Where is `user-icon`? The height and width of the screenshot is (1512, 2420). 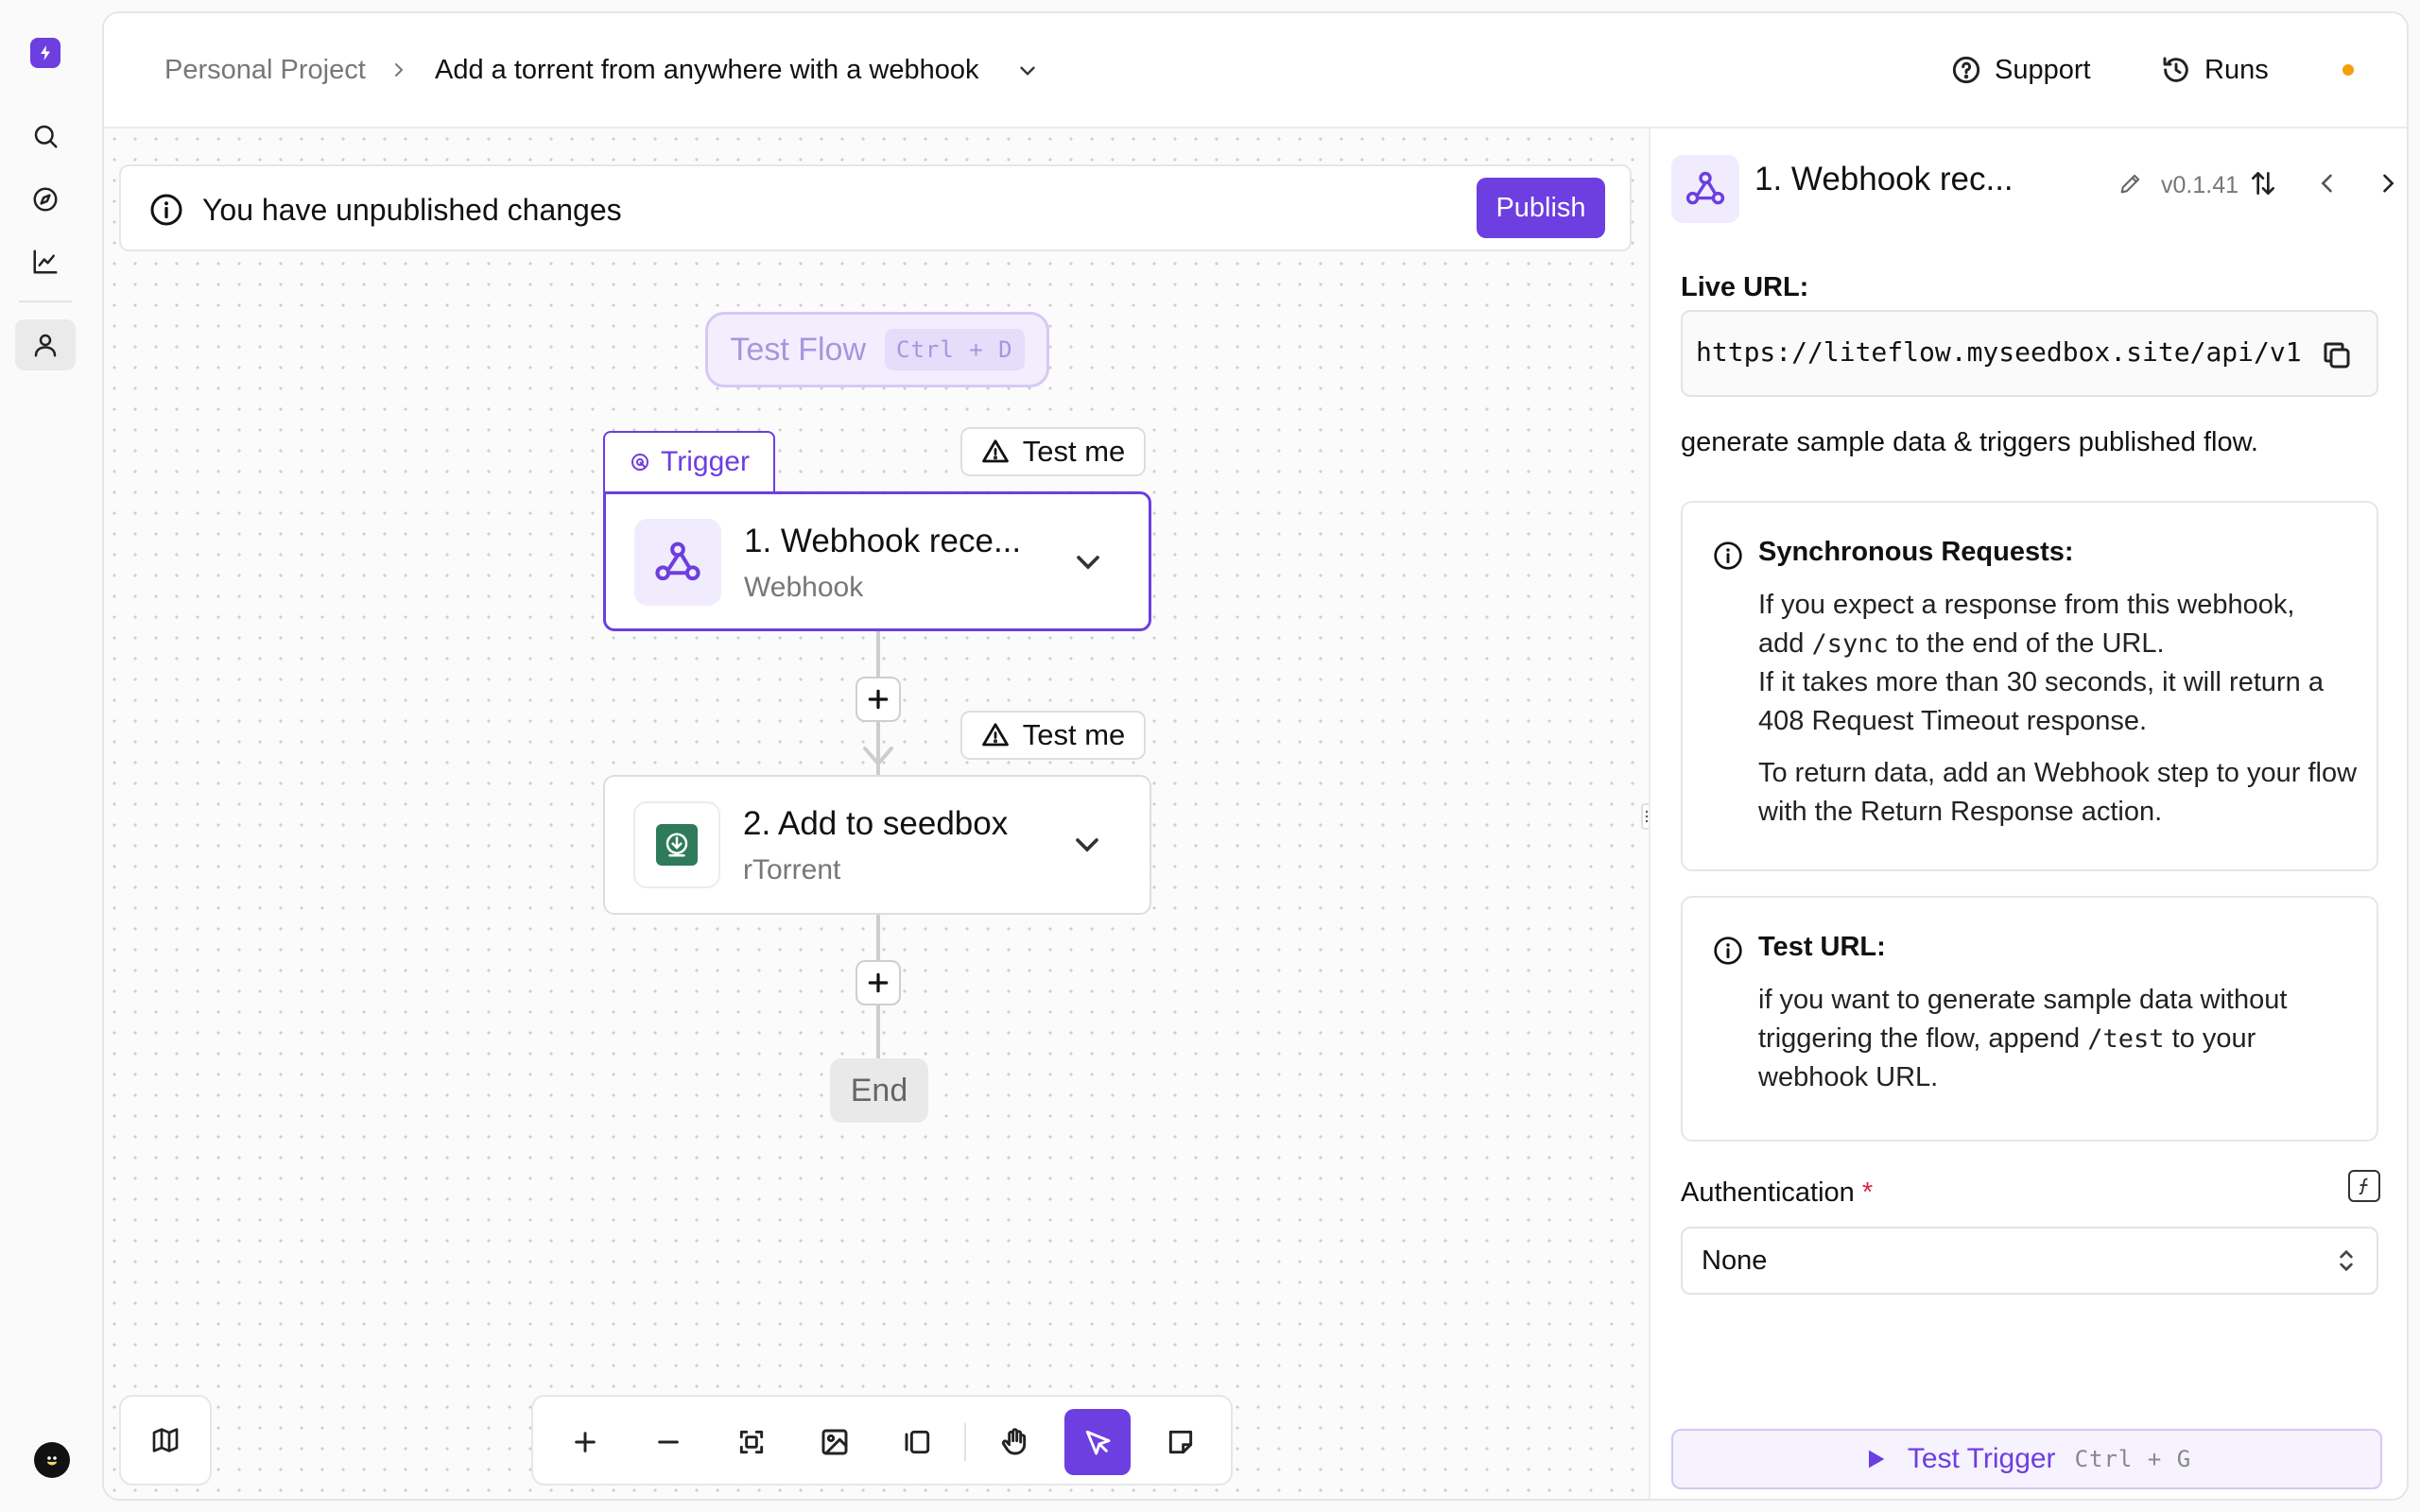 user-icon is located at coordinates (45, 345).